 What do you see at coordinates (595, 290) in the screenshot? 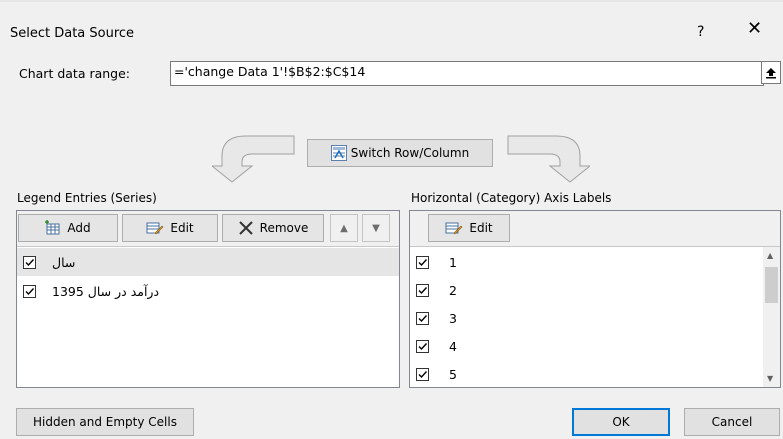
I see `axis-label-row: 2` at bounding box center [595, 290].